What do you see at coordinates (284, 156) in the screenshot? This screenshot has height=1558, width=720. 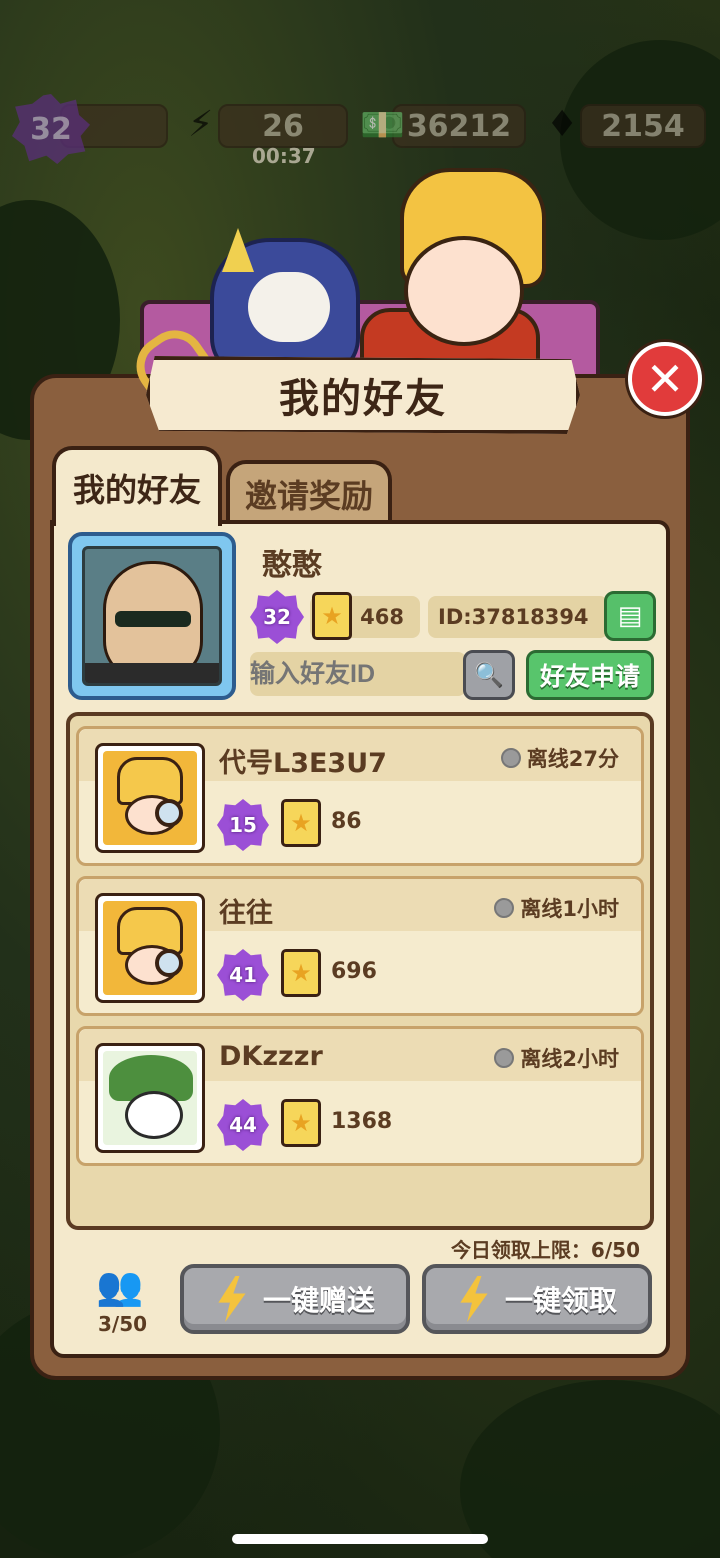 I see `energy-timer: 00:37` at bounding box center [284, 156].